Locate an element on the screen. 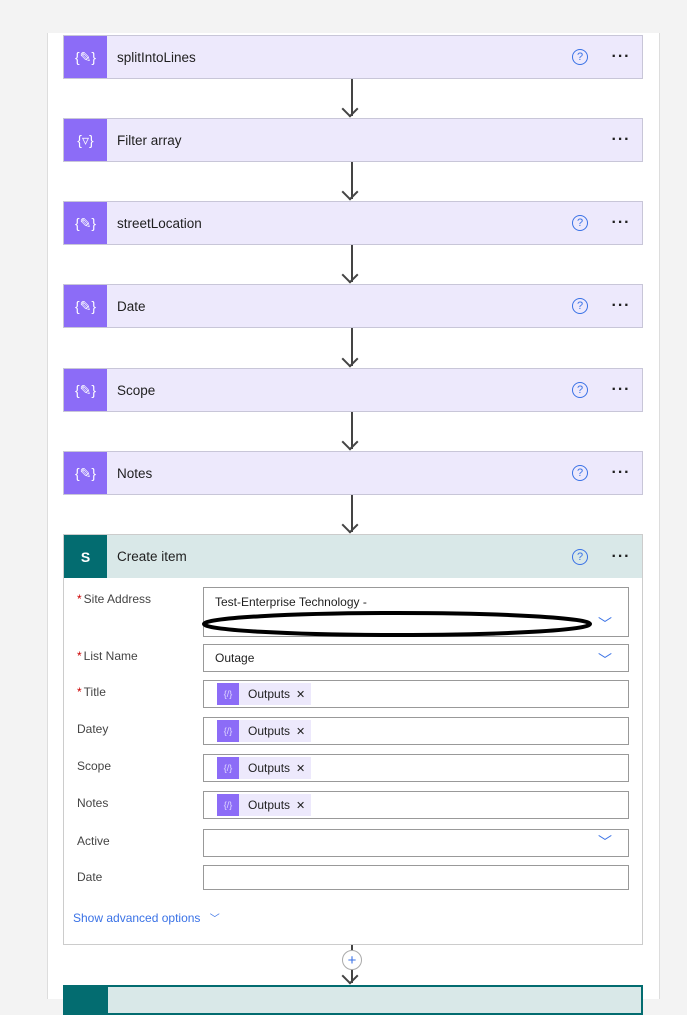 The image size is (687, 1015). card-title: Date is located at coordinates (131, 306).